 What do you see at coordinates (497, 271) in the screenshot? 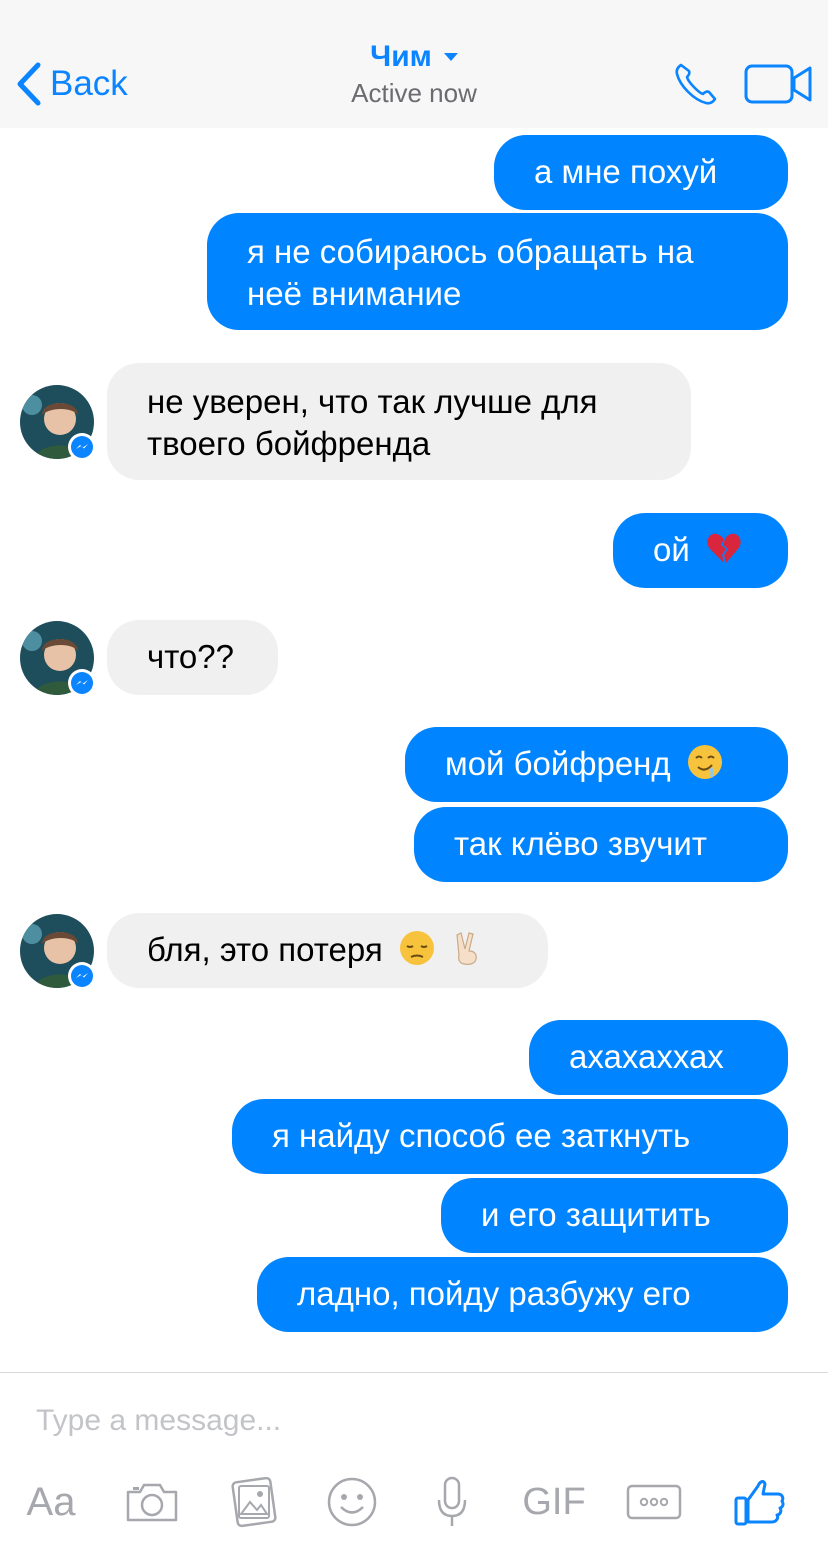
I see `message-outgoing: я не собираюсь обращать на неё внимание` at bounding box center [497, 271].